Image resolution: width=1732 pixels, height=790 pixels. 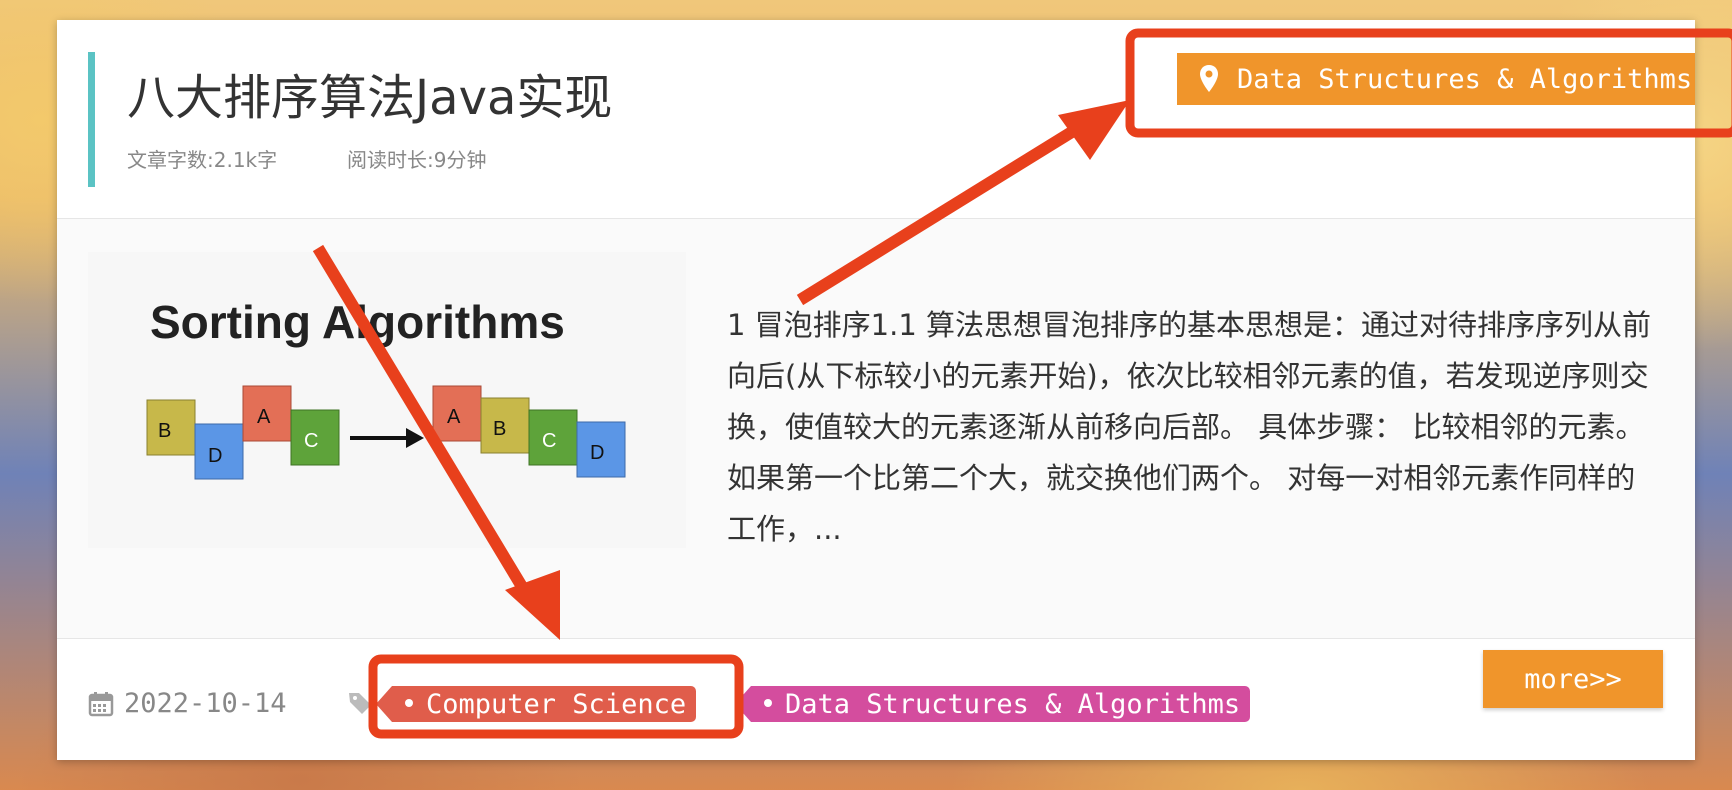 What do you see at coordinates (387, 438) in the screenshot?
I see `arrow-icon` at bounding box center [387, 438].